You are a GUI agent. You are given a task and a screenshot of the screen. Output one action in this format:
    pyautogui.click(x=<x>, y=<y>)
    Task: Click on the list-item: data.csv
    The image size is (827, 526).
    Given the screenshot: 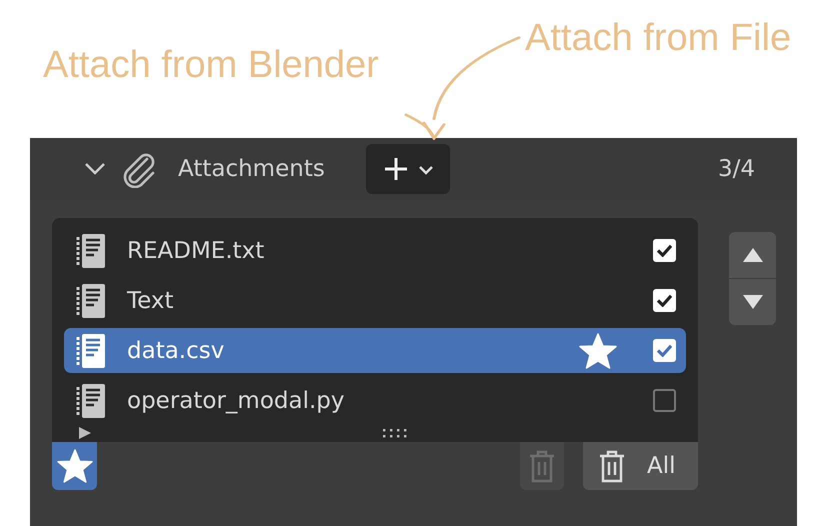 What is the action you would take?
    pyautogui.click(x=375, y=350)
    